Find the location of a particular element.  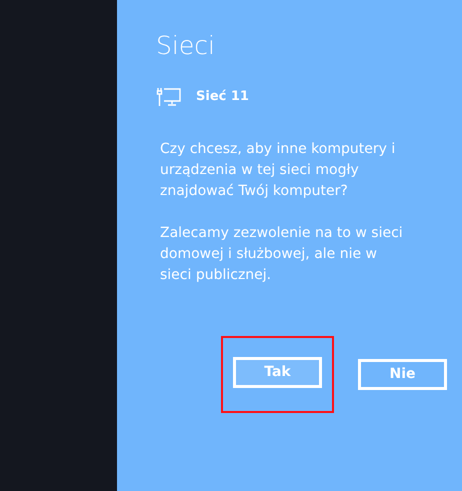

network-name: Sieć 11 is located at coordinates (222, 97).